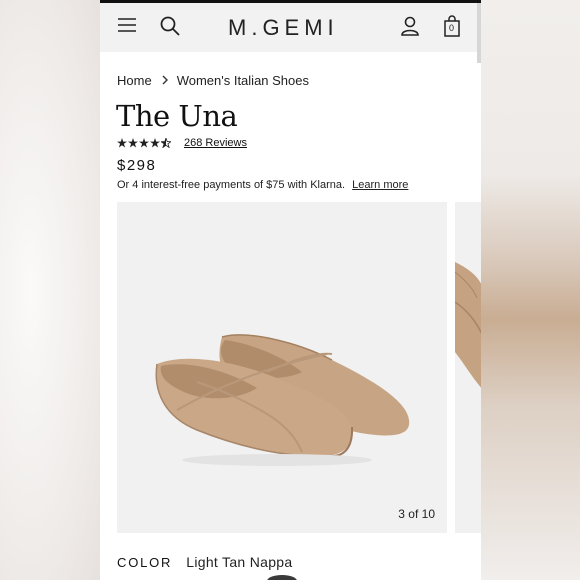 This screenshot has width=580, height=580. What do you see at coordinates (468, 325) in the screenshot?
I see `shoe-illustration-peek` at bounding box center [468, 325].